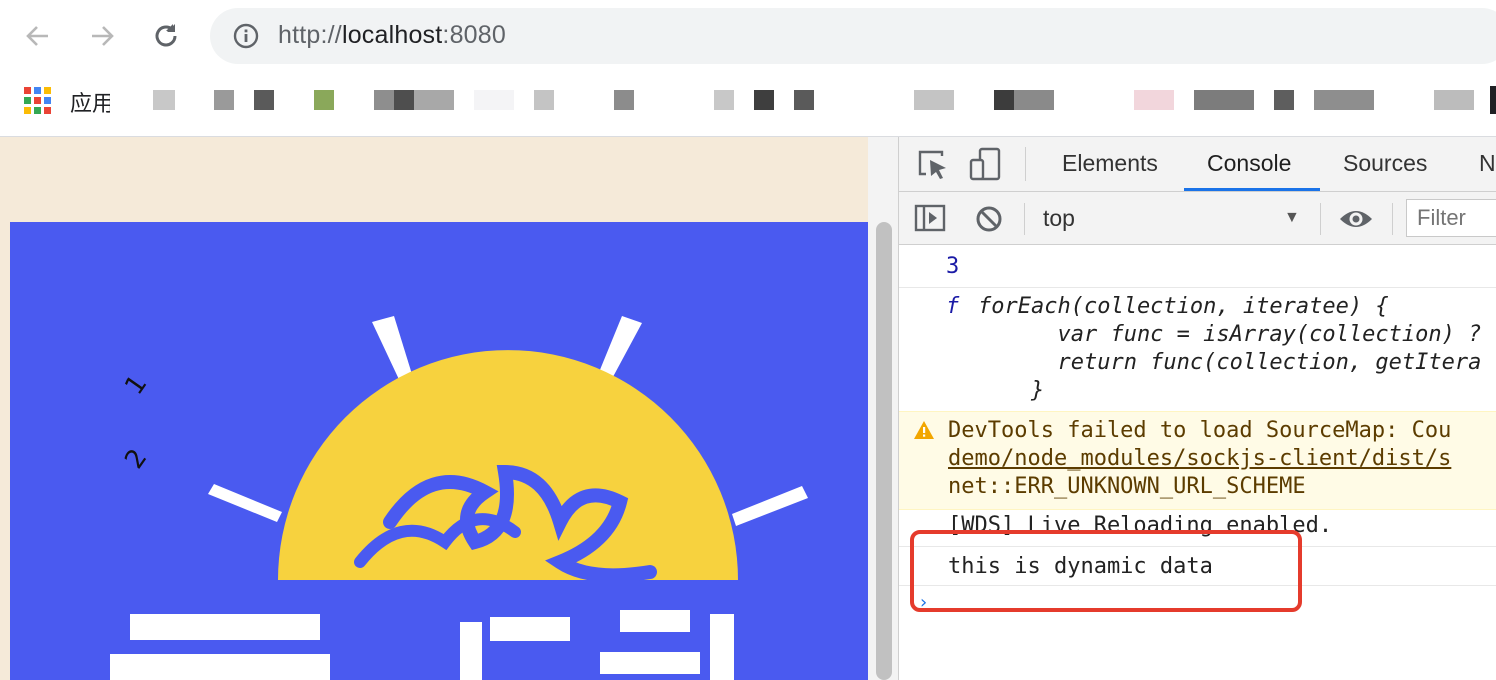  I want to click on eye-icon, so click(1356, 219).